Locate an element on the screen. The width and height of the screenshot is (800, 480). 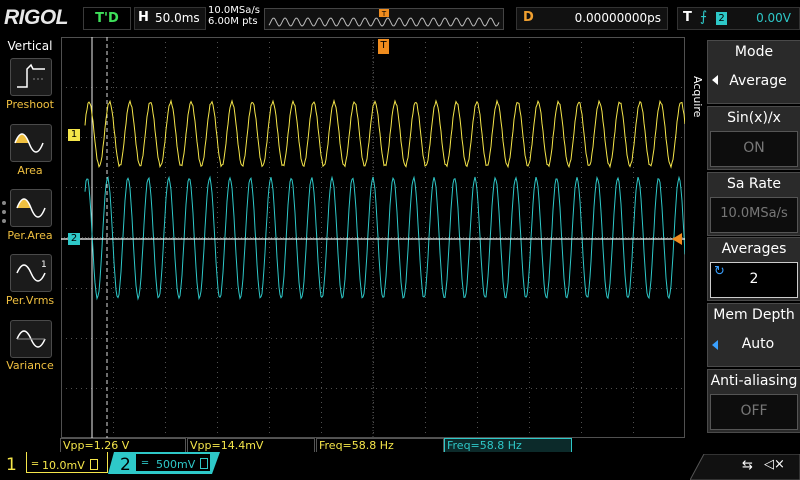
ch2-status-tab: 2 ═ 500mV is located at coordinates (164, 466).